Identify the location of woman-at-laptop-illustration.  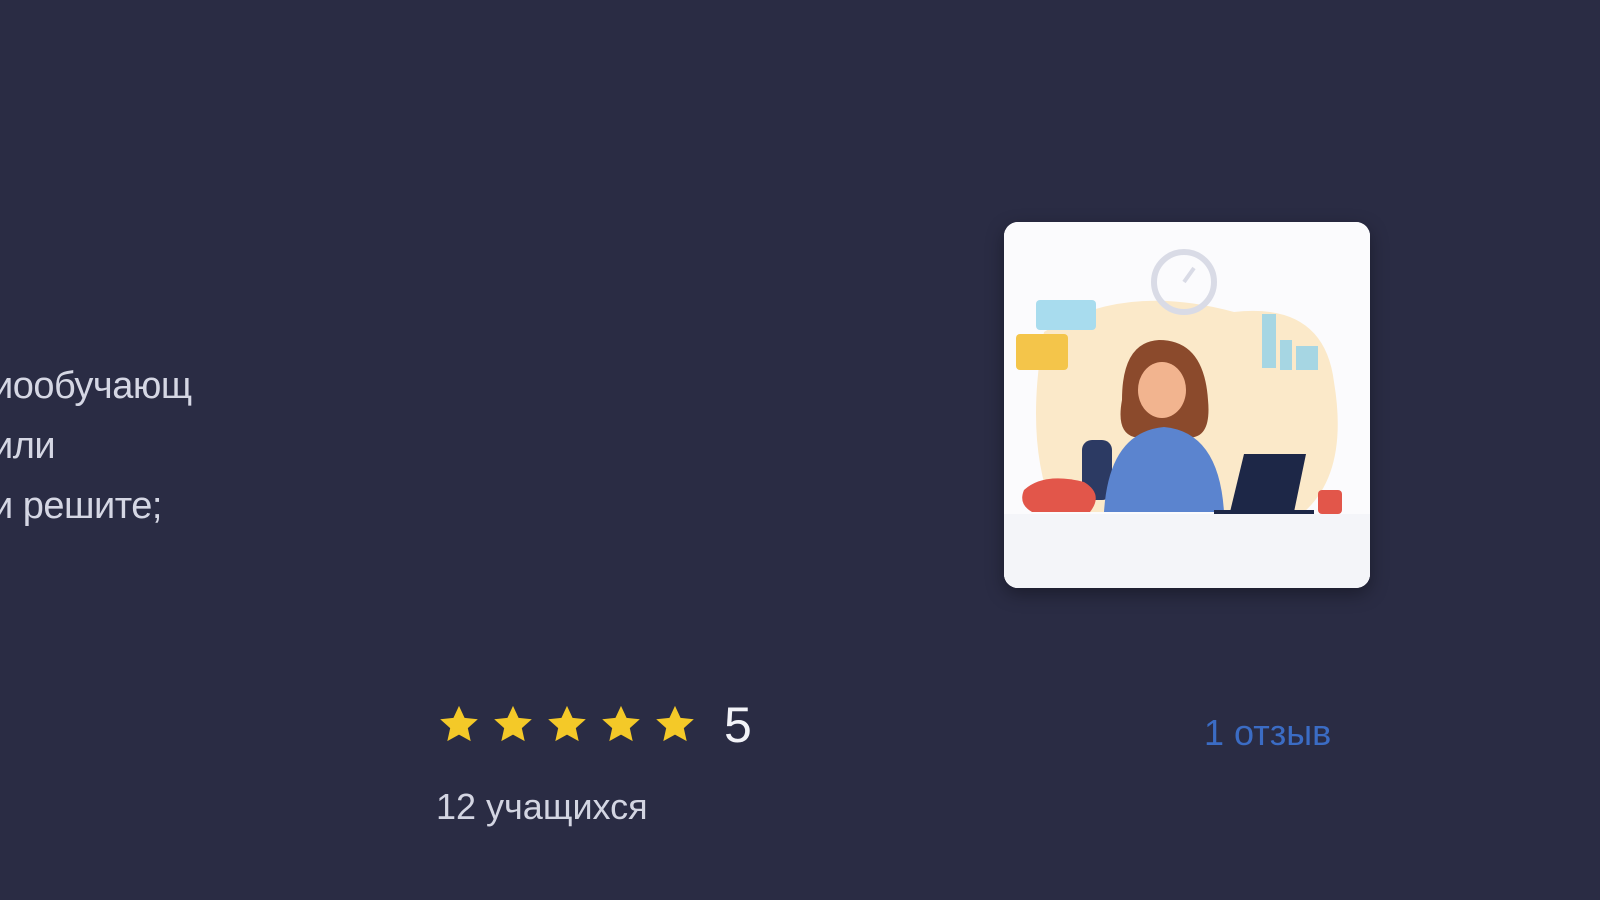
(1187, 405).